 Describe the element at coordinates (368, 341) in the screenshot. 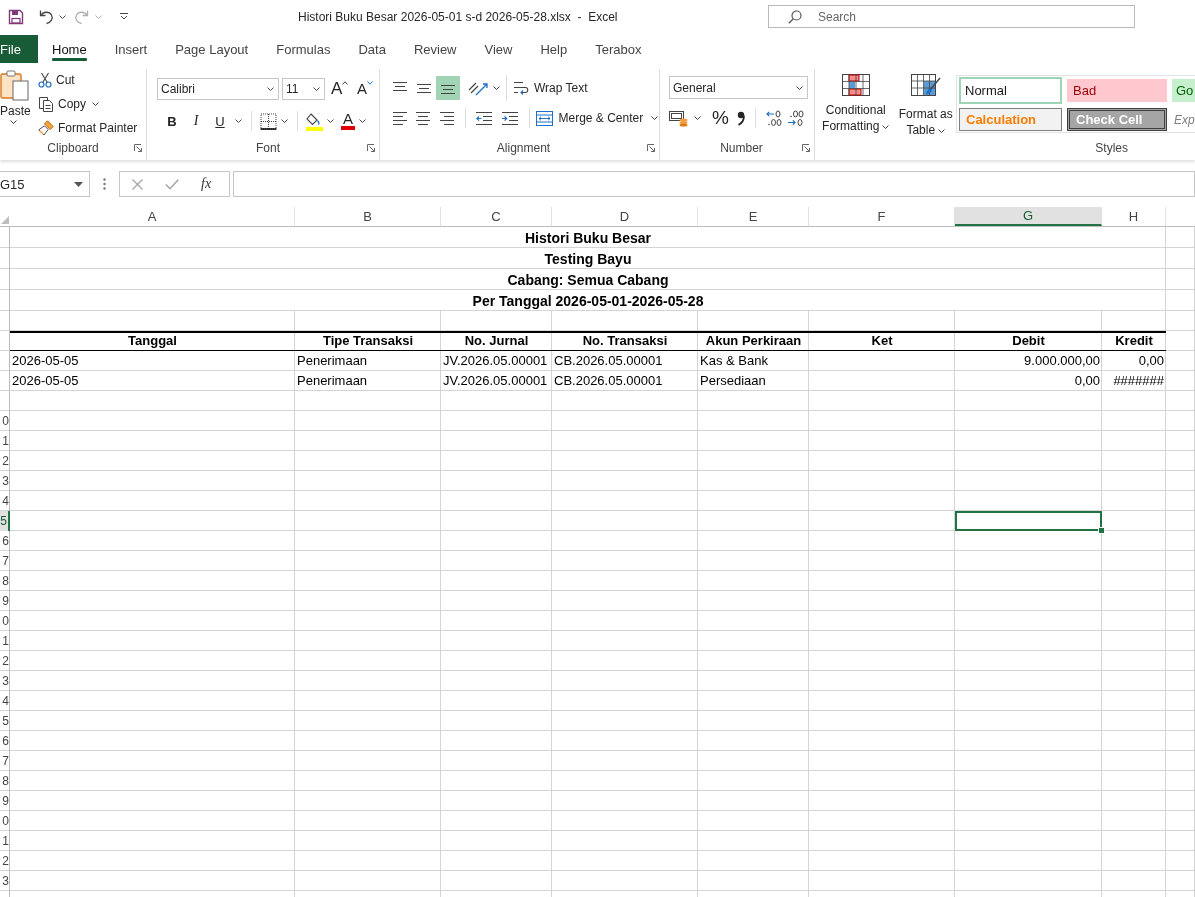

I see `table-header-cell: Tipe Transaksi` at that location.